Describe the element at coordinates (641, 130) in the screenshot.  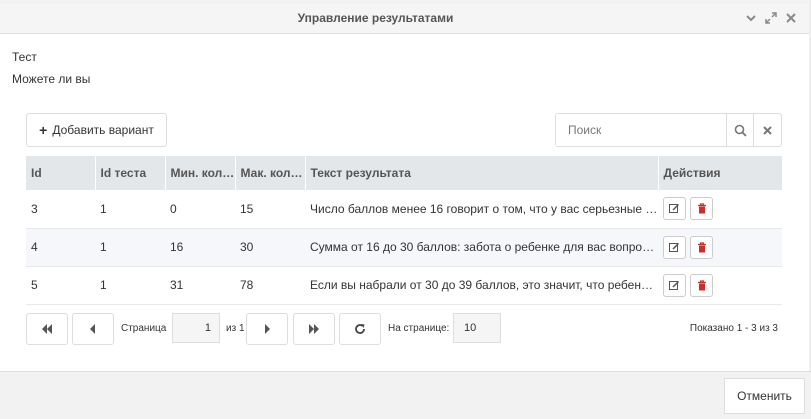
I see `search-input` at that location.